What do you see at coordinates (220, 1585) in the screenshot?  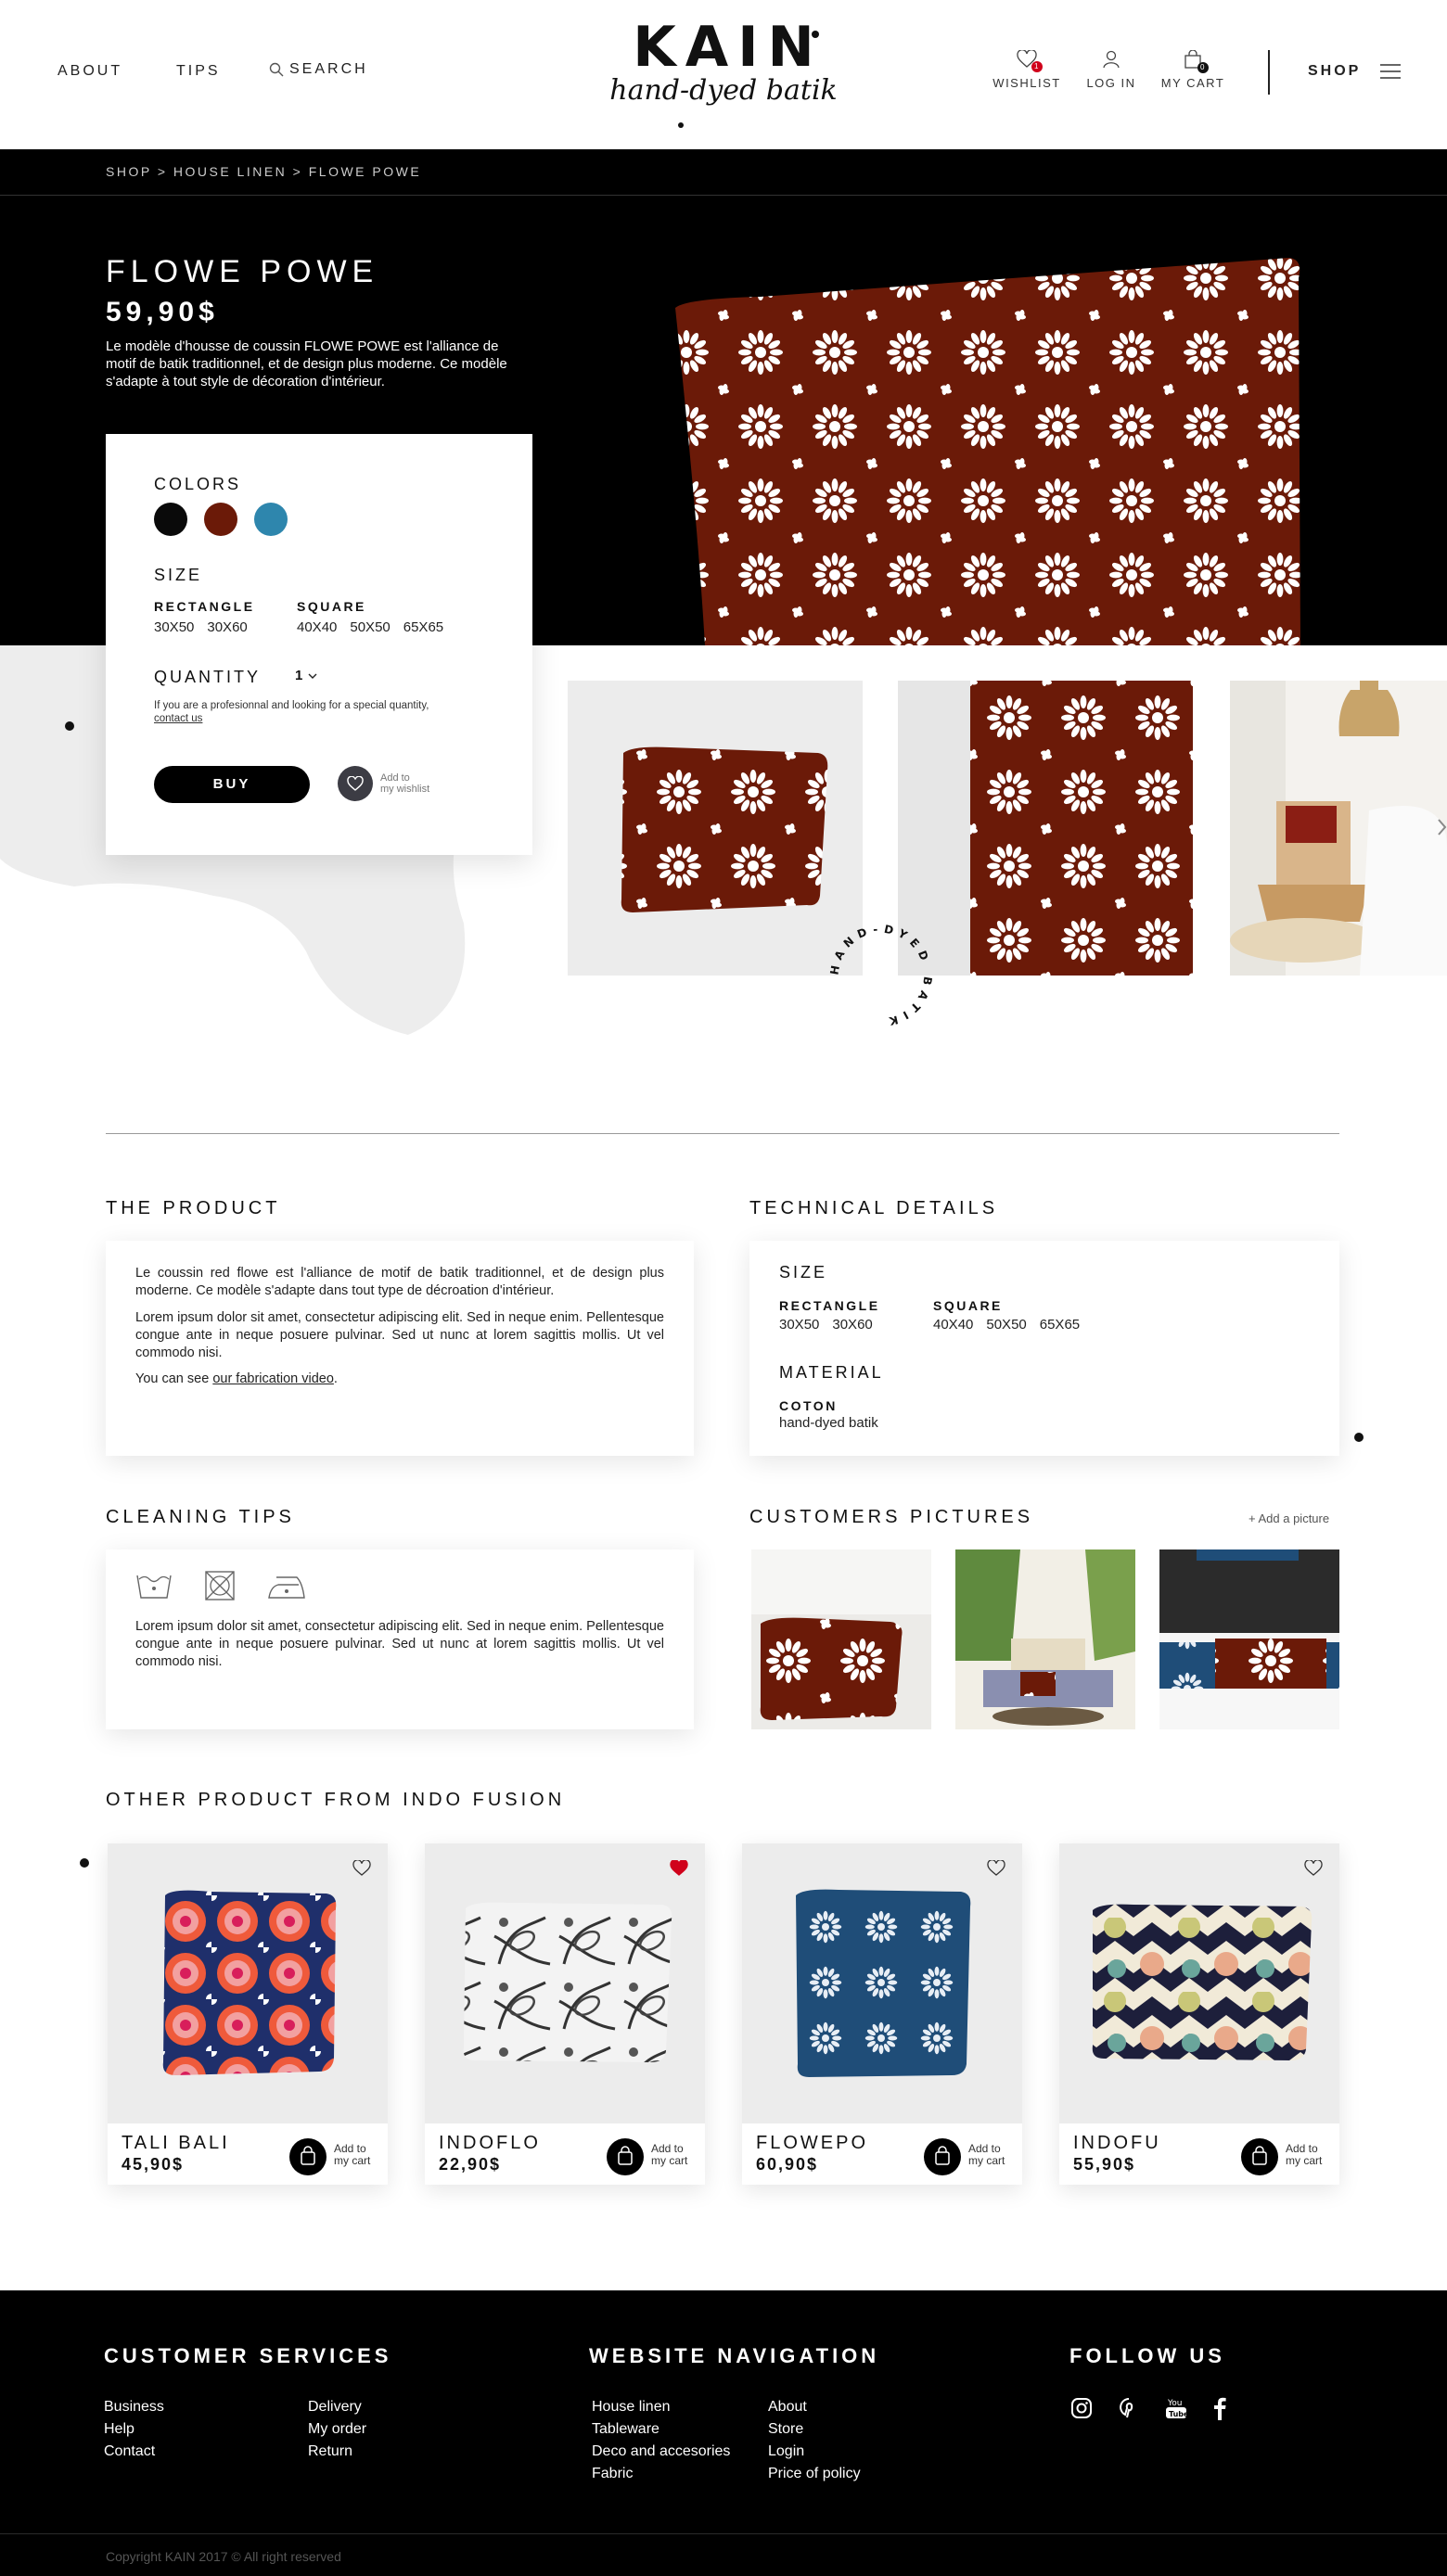 I see `no-tumble-dry-icon` at bounding box center [220, 1585].